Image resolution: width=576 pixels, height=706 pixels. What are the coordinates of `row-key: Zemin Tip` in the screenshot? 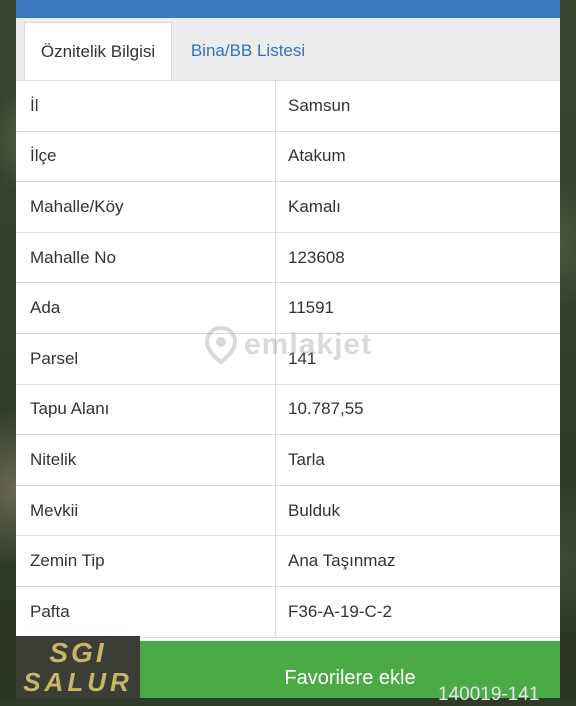 It's located at (146, 561).